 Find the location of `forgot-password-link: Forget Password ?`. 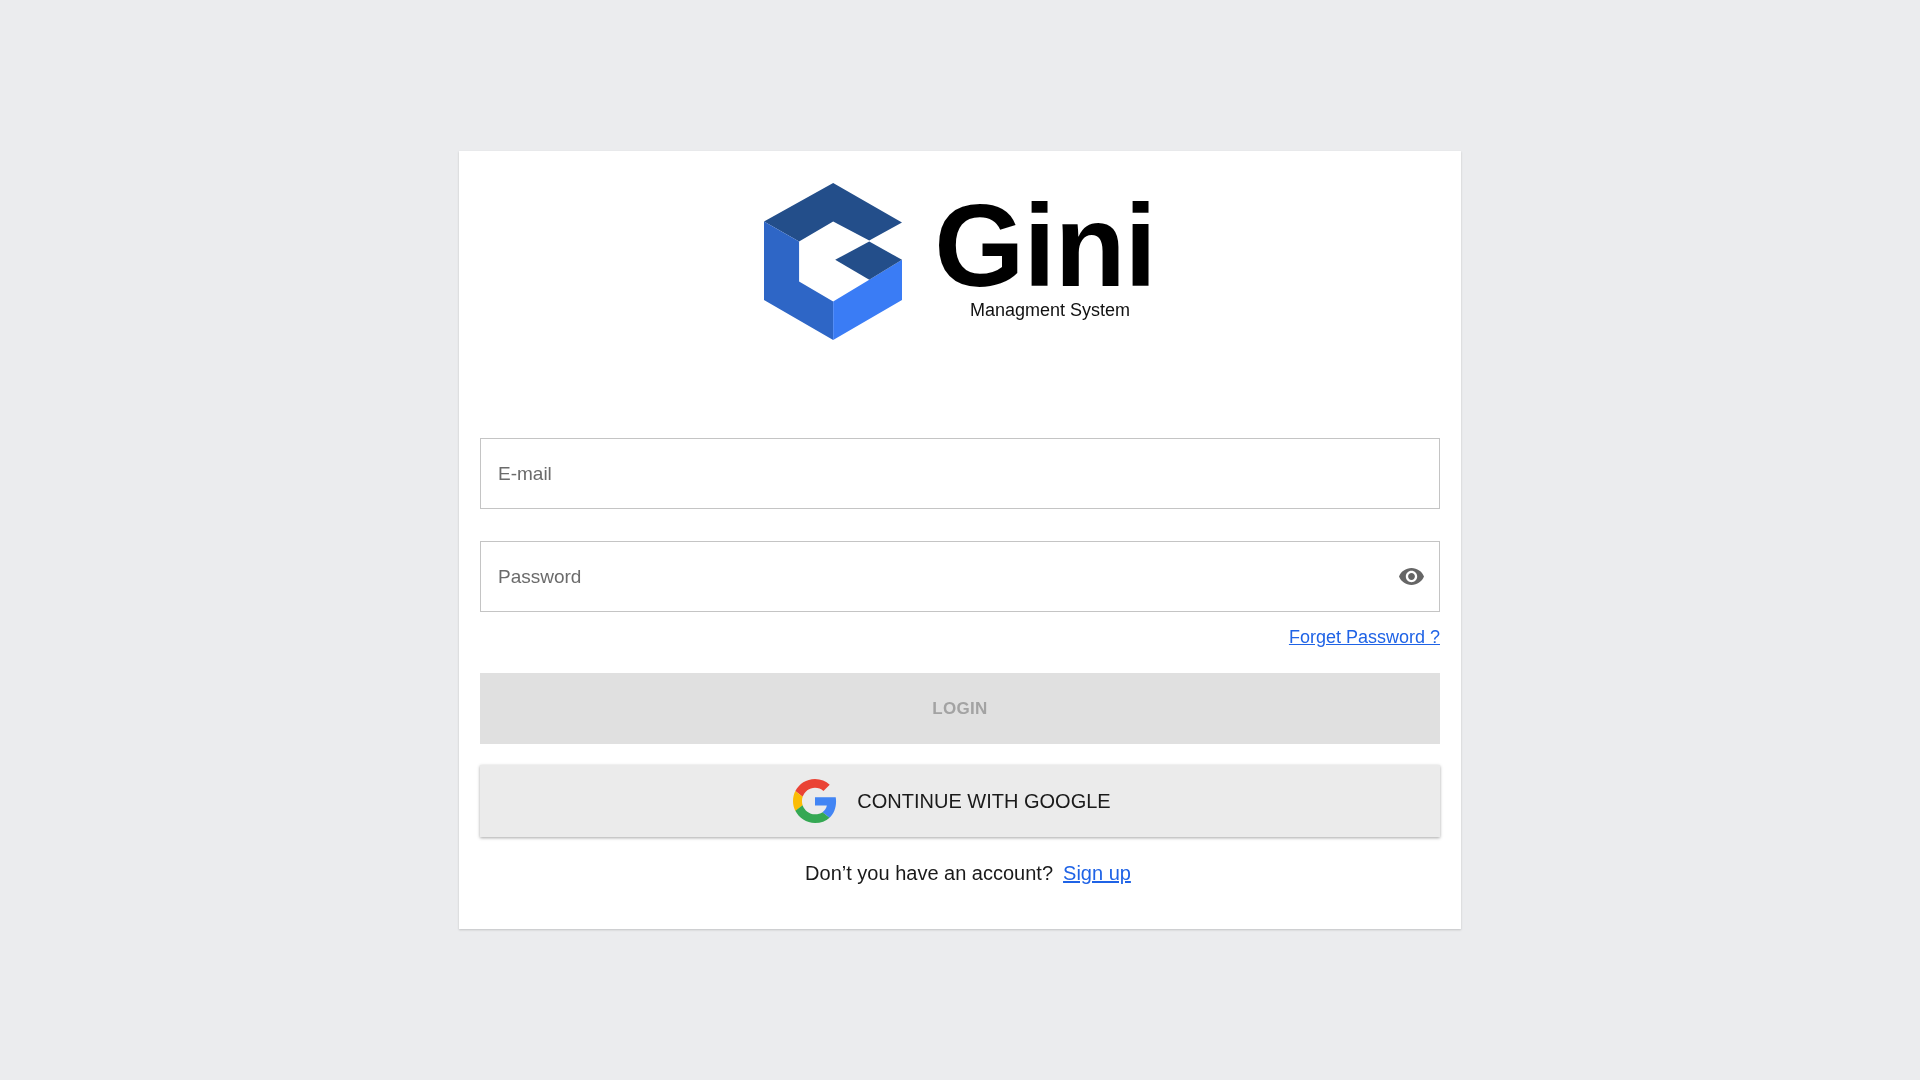

forgot-password-link: Forget Password ? is located at coordinates (1364, 637).